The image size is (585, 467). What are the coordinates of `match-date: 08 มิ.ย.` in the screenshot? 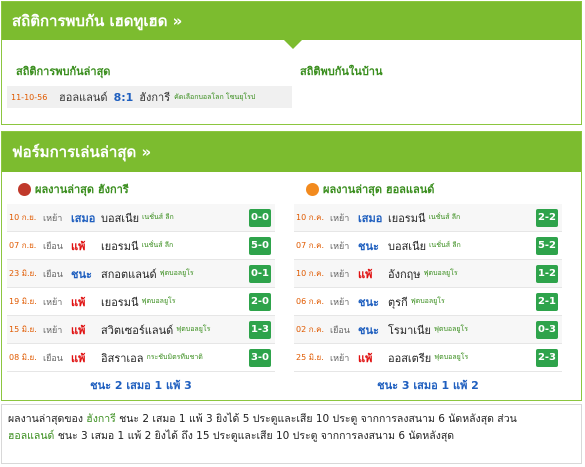 It's located at (23, 357).